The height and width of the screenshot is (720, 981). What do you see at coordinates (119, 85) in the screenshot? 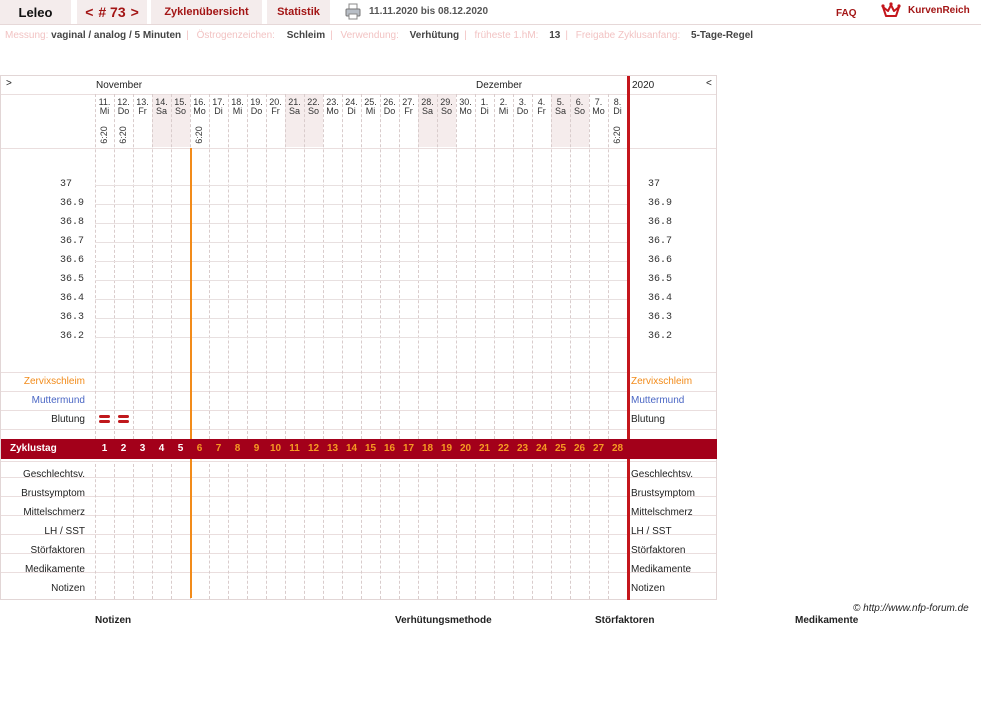
I see `month-november: November` at bounding box center [119, 85].